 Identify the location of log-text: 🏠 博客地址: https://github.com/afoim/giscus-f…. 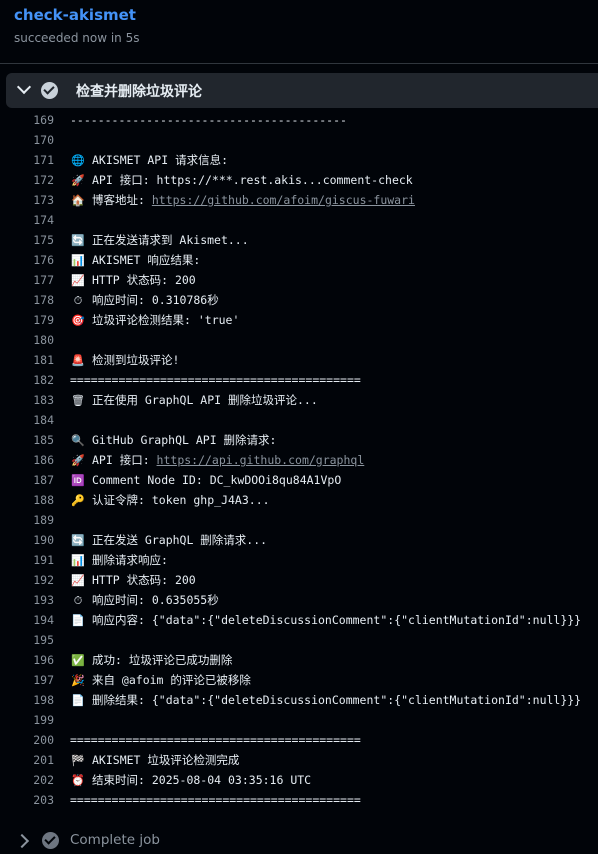
(242, 200).